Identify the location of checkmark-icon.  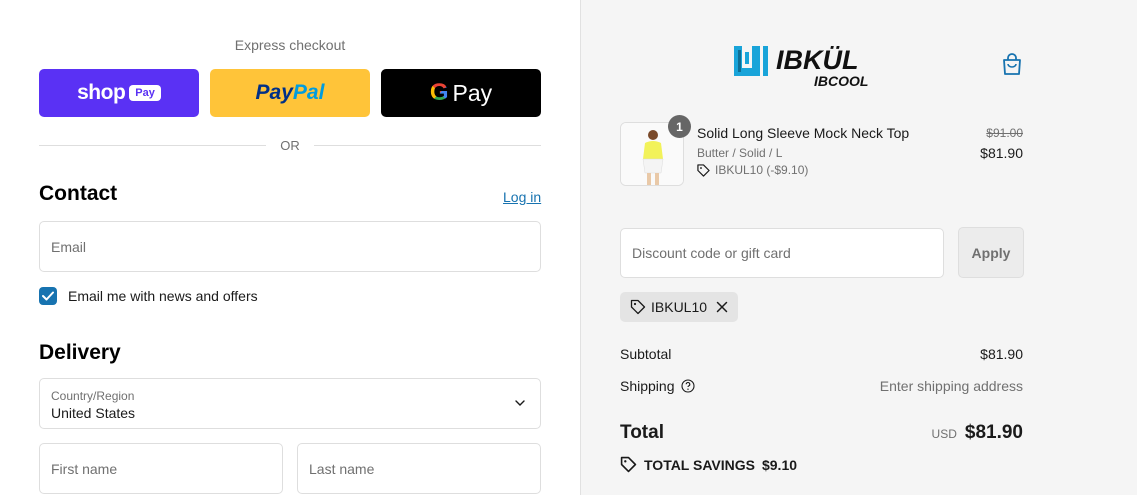
(48, 296).